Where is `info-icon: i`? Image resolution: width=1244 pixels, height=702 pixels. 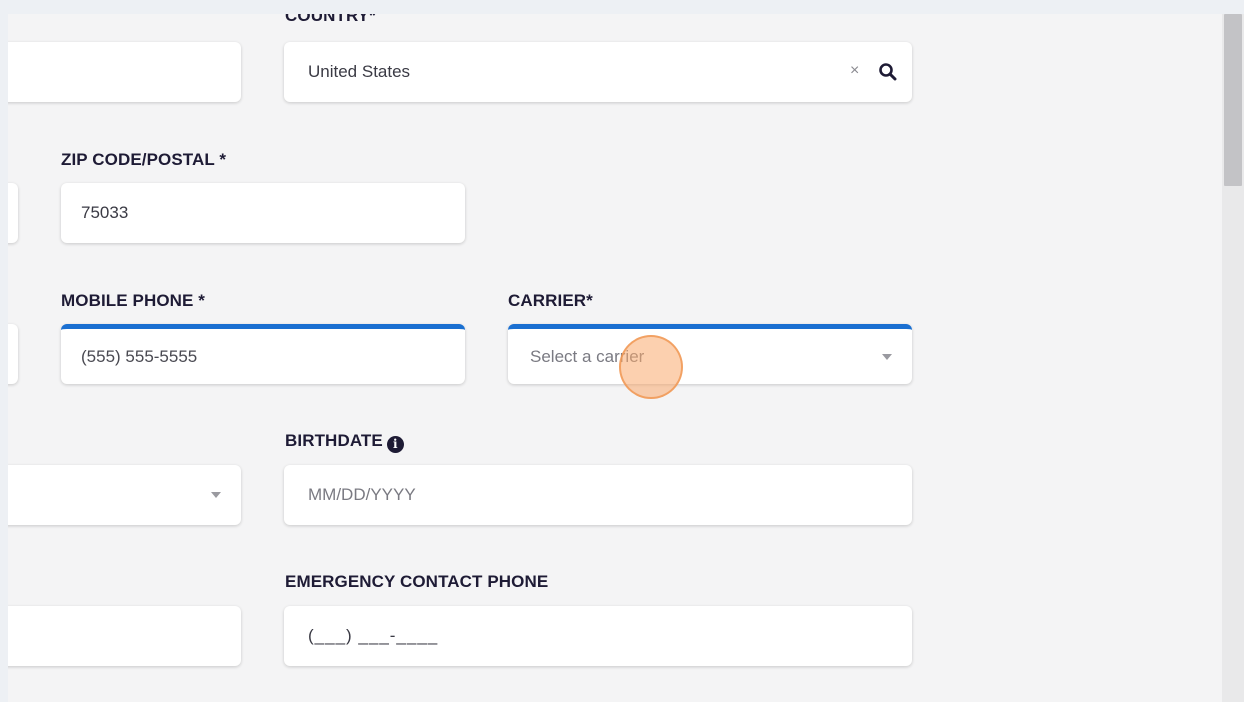
info-icon: i is located at coordinates (395, 444).